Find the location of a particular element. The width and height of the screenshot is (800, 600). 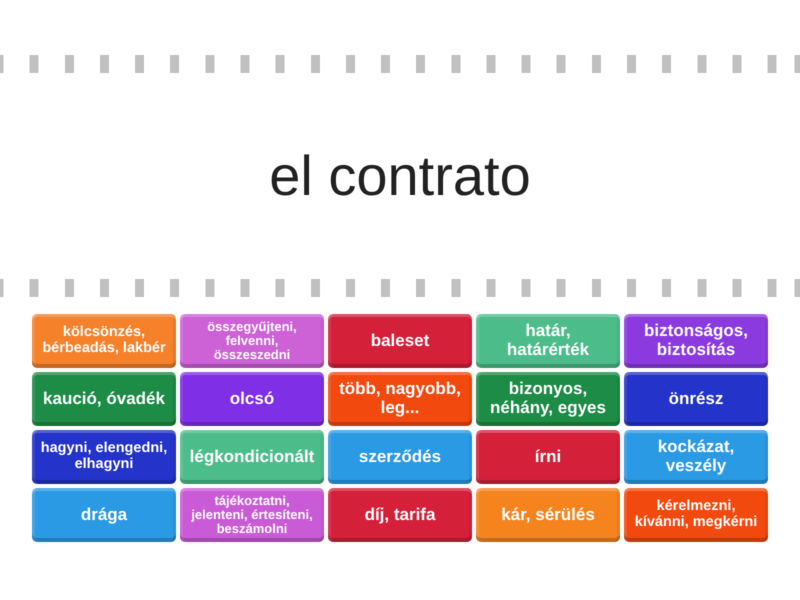

answer-button: tájékoztatni, jelenteni, értesíteni, beszámolni is located at coordinates (252, 515).